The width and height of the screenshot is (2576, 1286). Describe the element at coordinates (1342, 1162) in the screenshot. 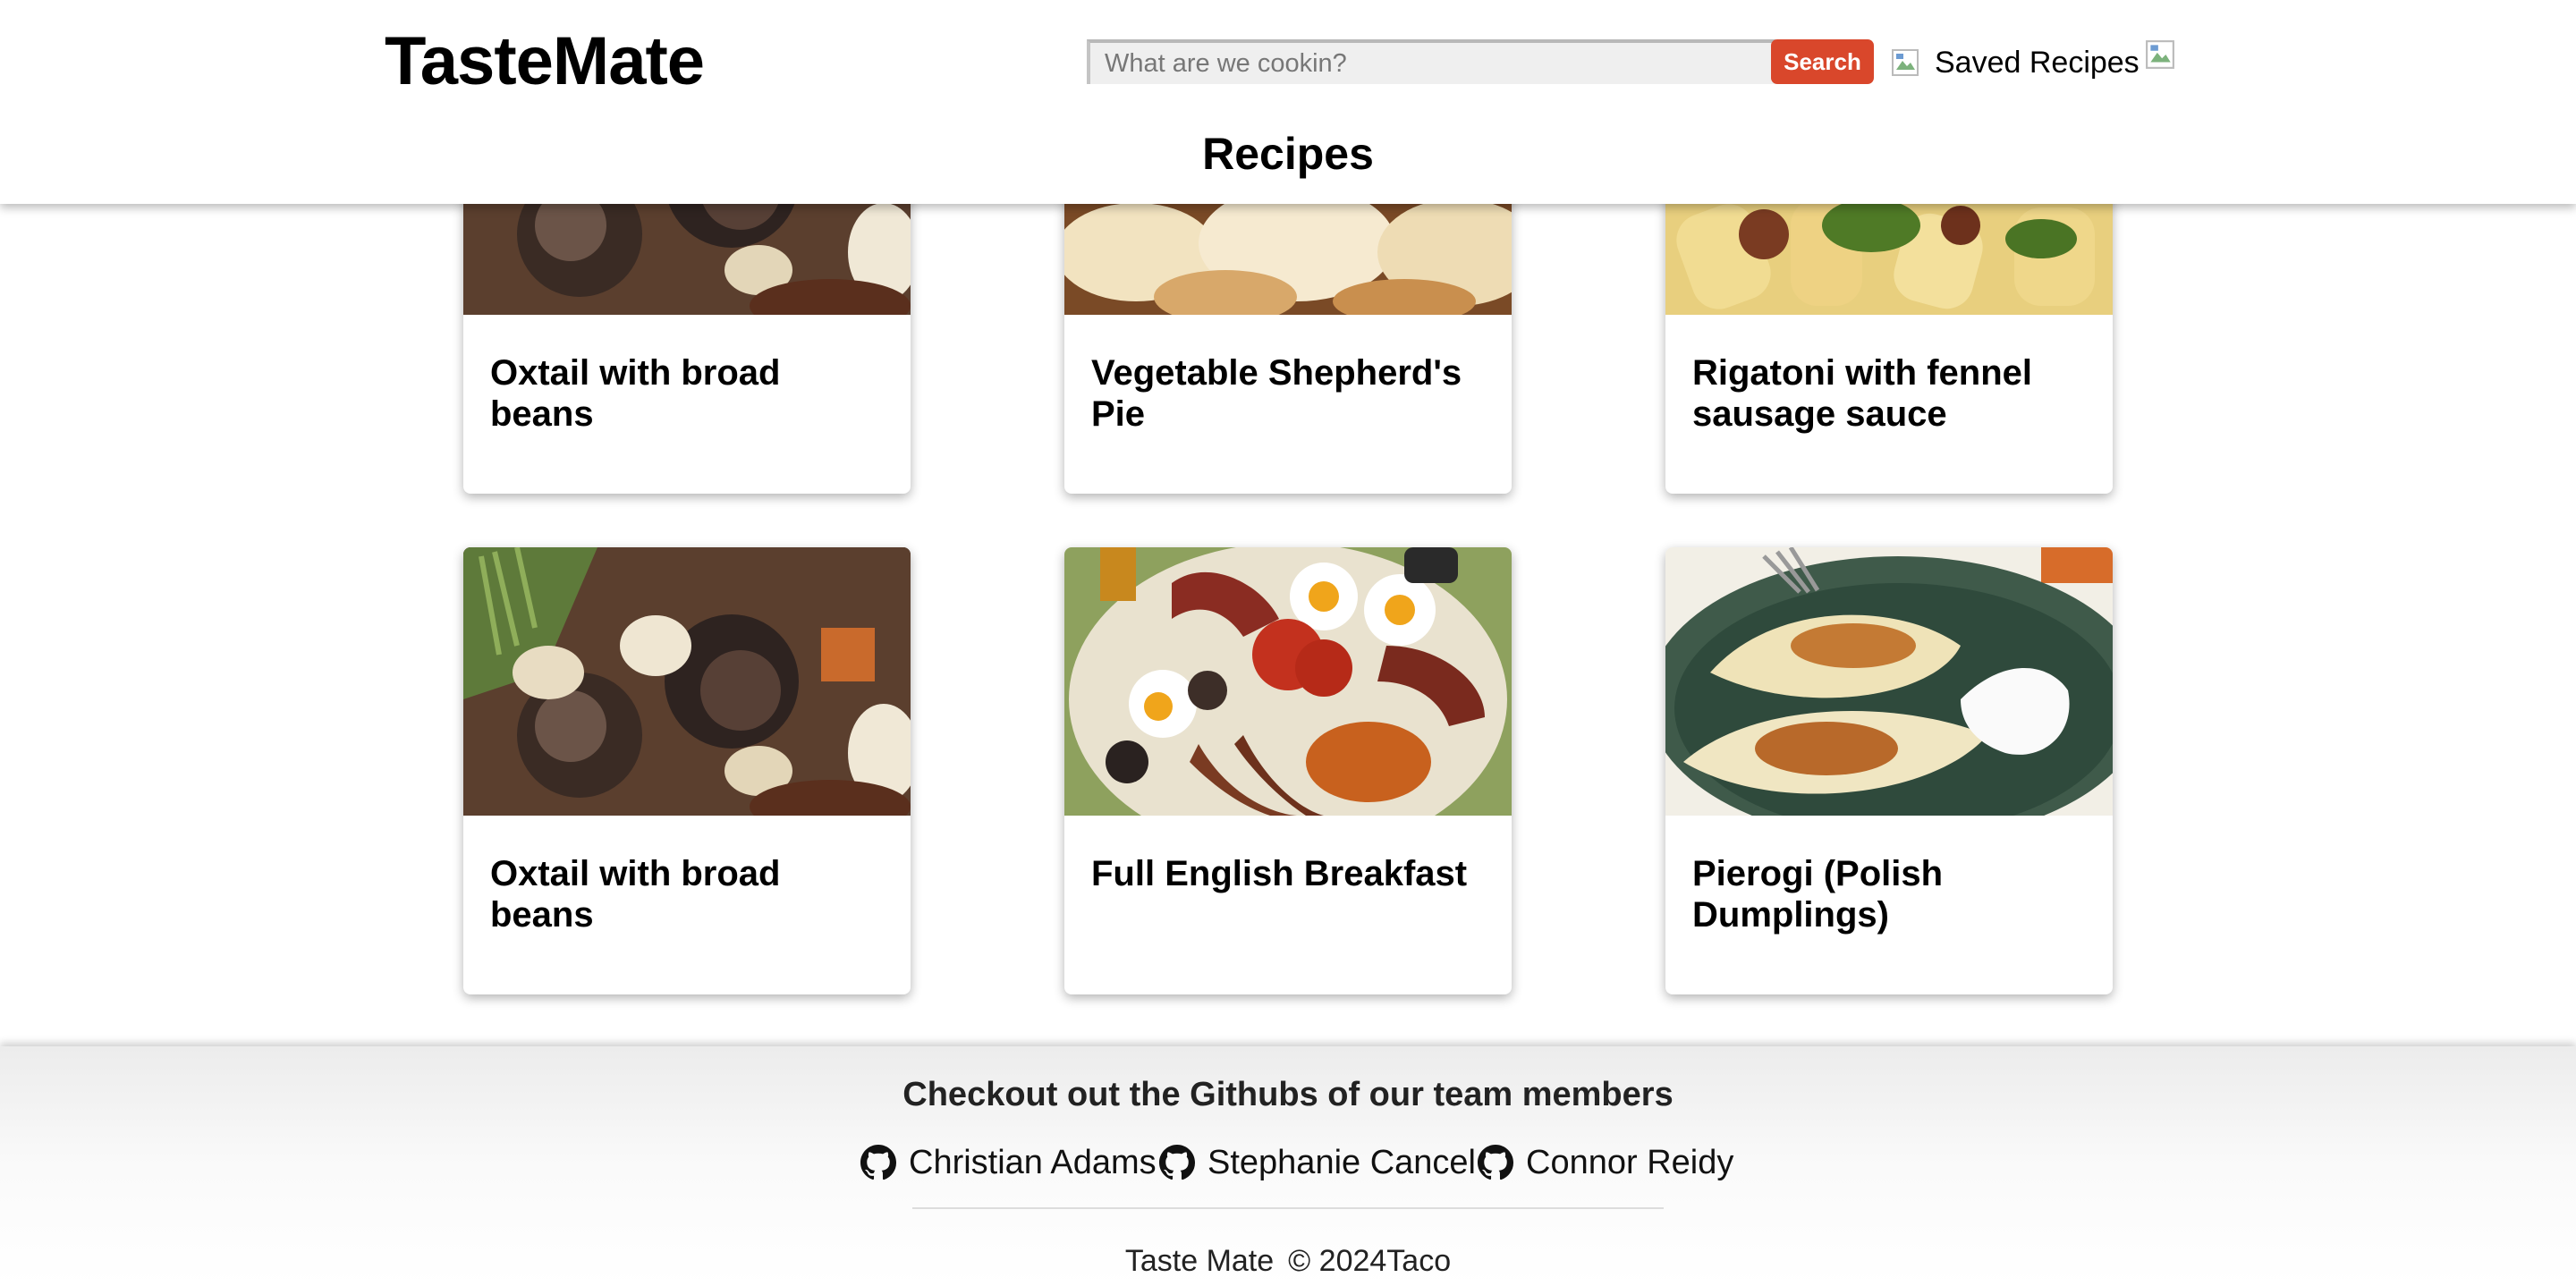

I see `github-member-name: Stephanie Cancel` at that location.